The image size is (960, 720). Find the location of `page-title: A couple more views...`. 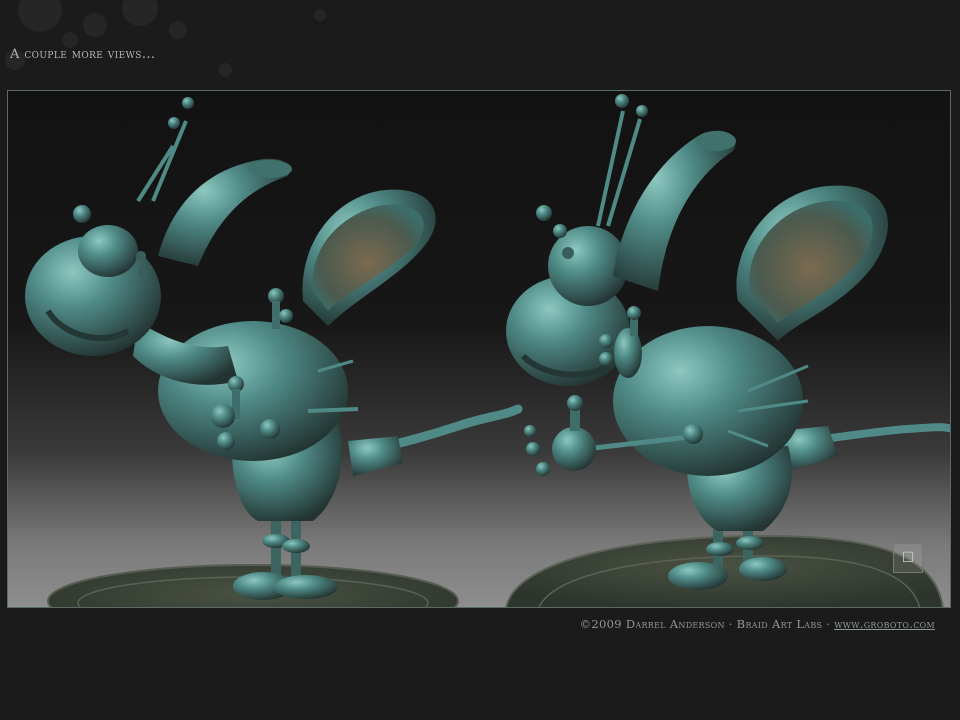

page-title: A couple more views... is located at coordinates (83, 54).